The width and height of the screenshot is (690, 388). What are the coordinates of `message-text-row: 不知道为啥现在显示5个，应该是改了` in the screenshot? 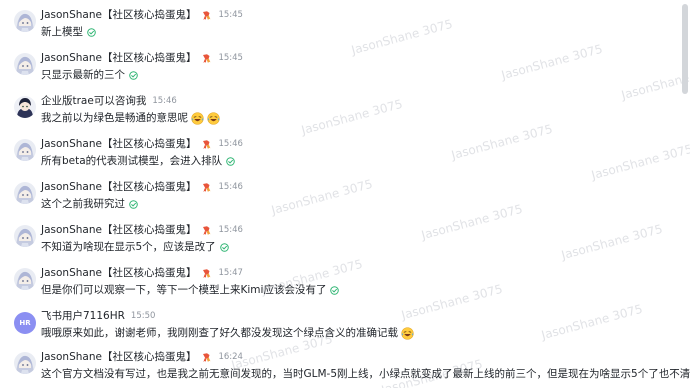 It's located at (142, 247).